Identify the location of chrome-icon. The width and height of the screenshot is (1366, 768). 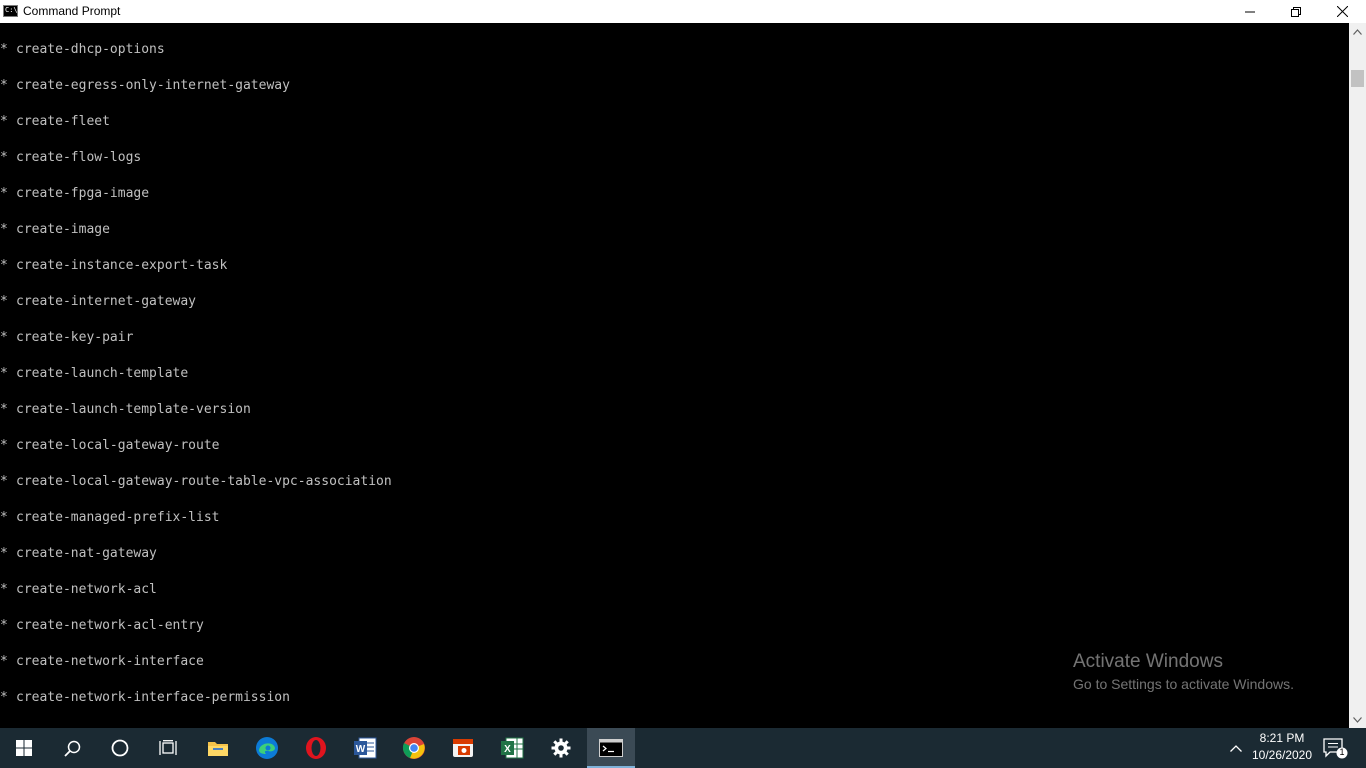
(413, 748).